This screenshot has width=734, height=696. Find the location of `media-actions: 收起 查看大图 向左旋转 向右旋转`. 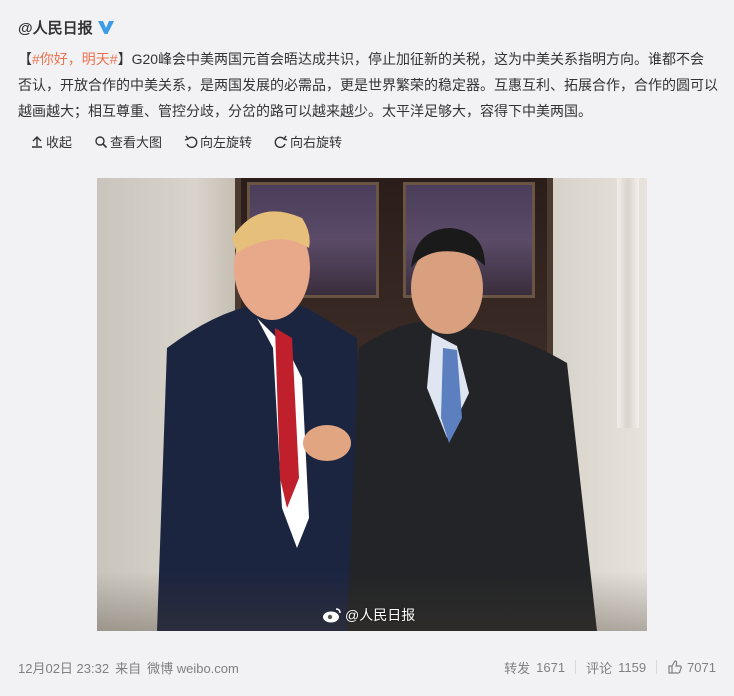

media-actions: 收起 查看大图 向左旋转 向右旋转 is located at coordinates (373, 141).